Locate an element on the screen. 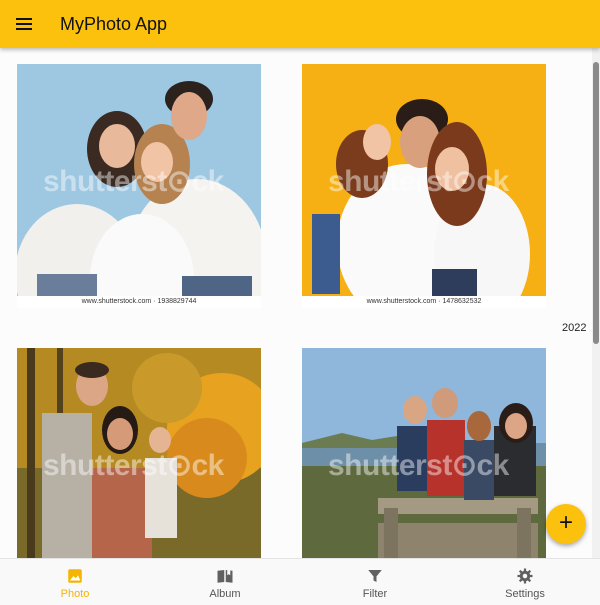 The height and width of the screenshot is (605, 600). plus-icon: + is located at coordinates (565, 522).